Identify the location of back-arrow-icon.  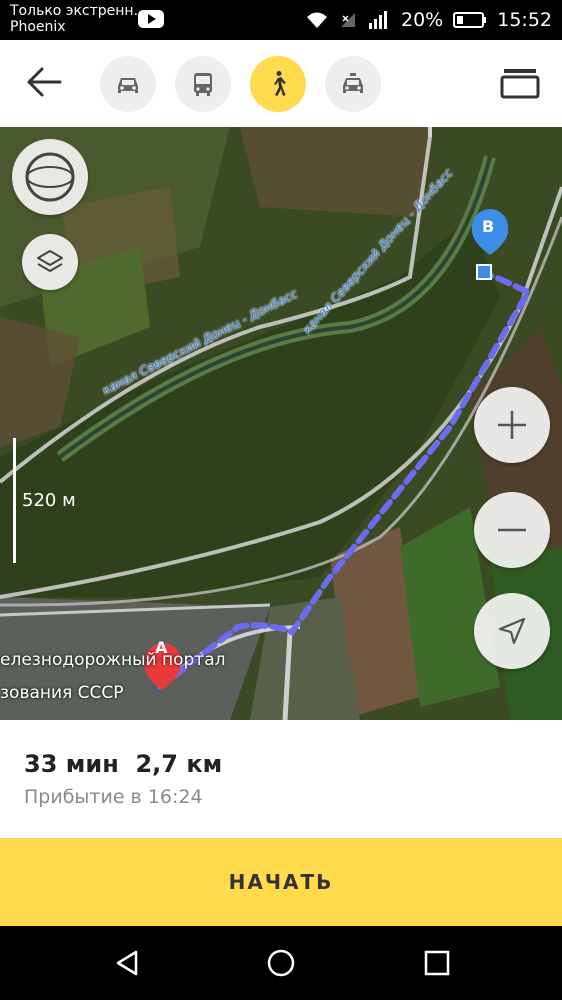
(44, 82).